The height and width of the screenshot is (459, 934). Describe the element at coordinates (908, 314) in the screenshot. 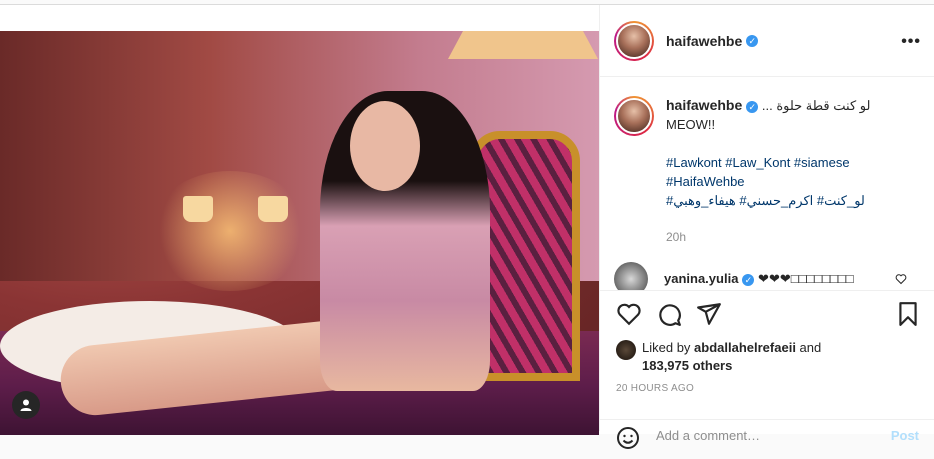

I see `save-bookmark-icon` at that location.